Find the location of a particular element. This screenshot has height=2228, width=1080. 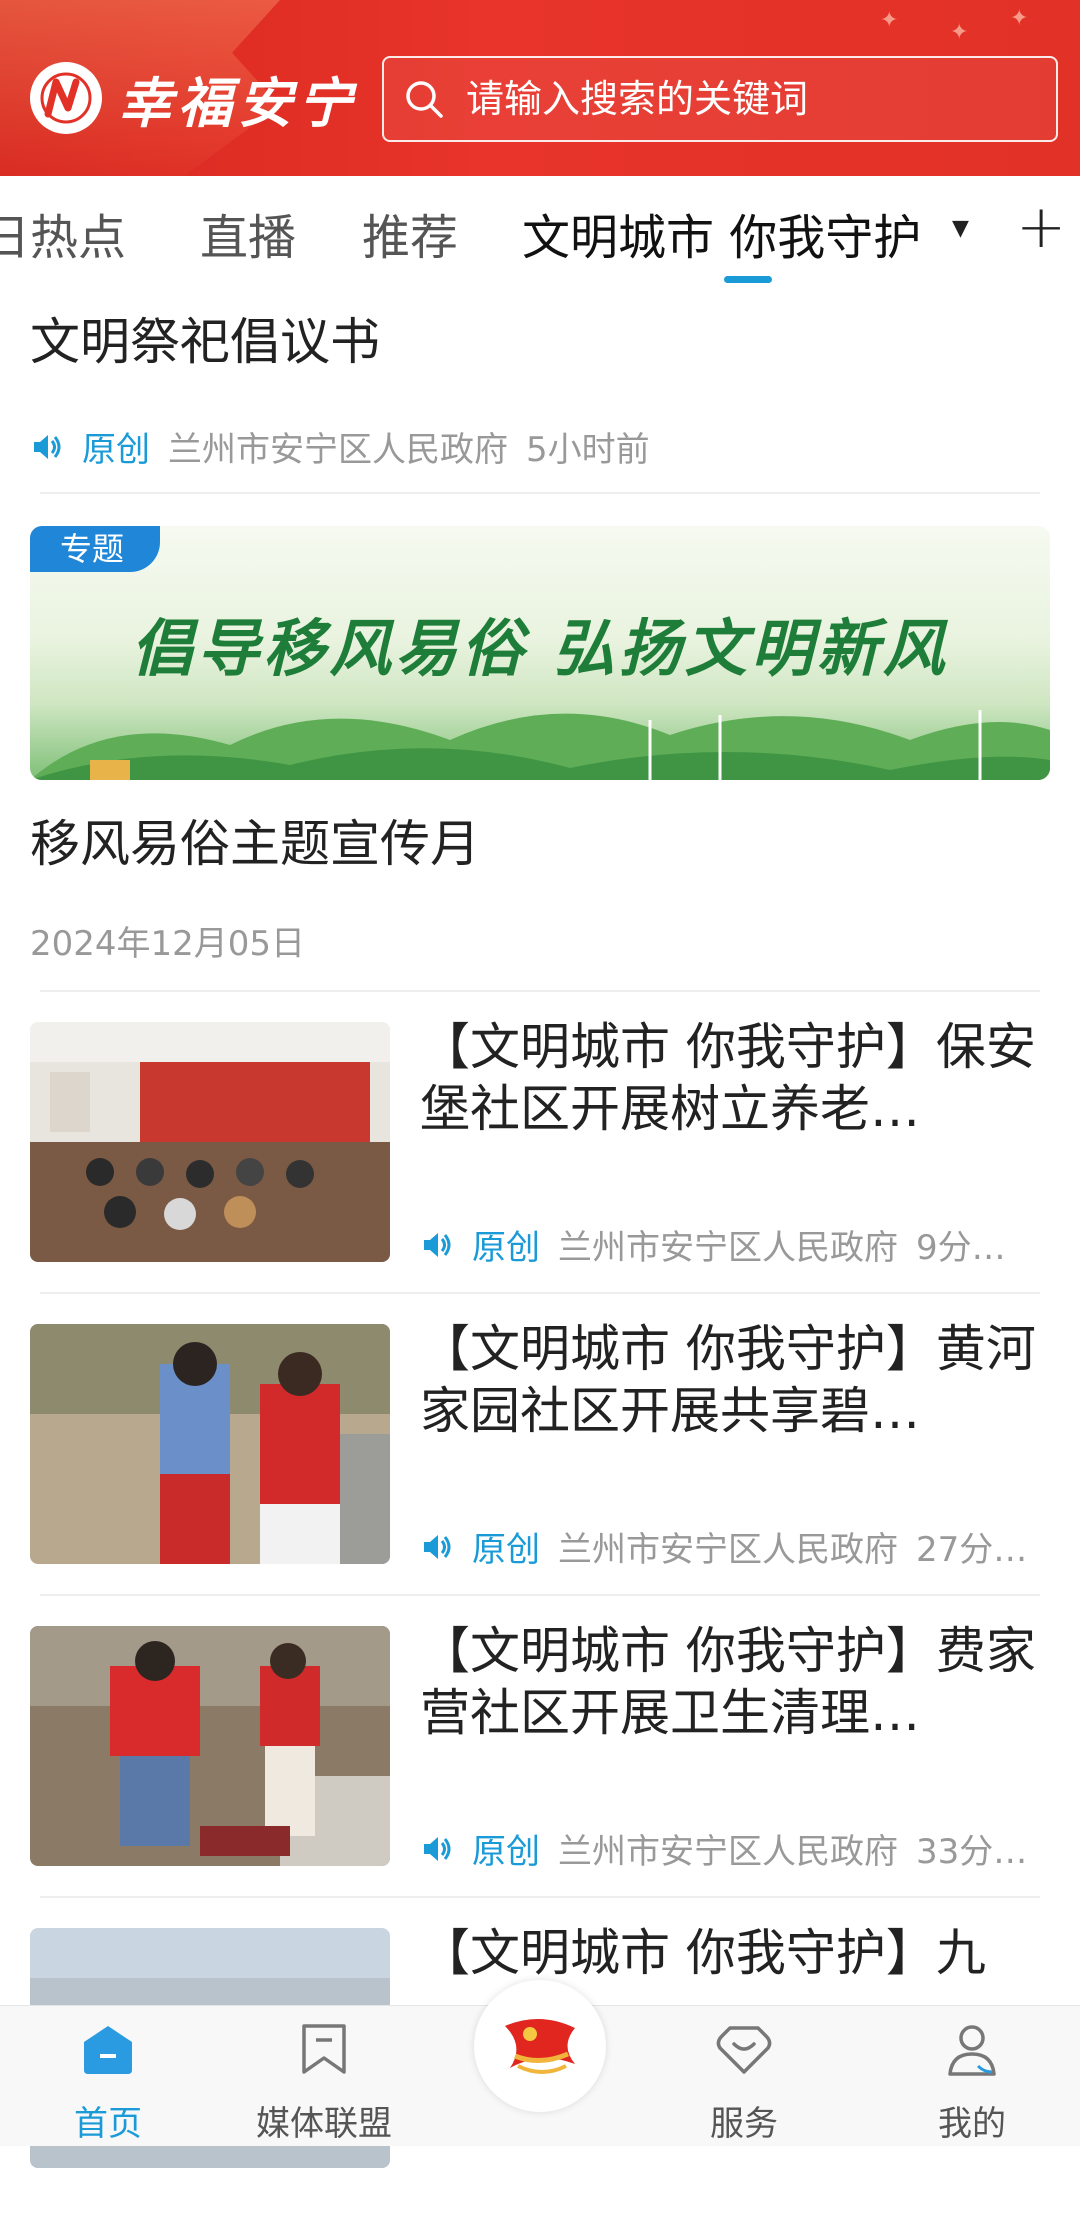

app-header: ✦ ✦ ✦ 幸福安宁 is located at coordinates (540, 88).